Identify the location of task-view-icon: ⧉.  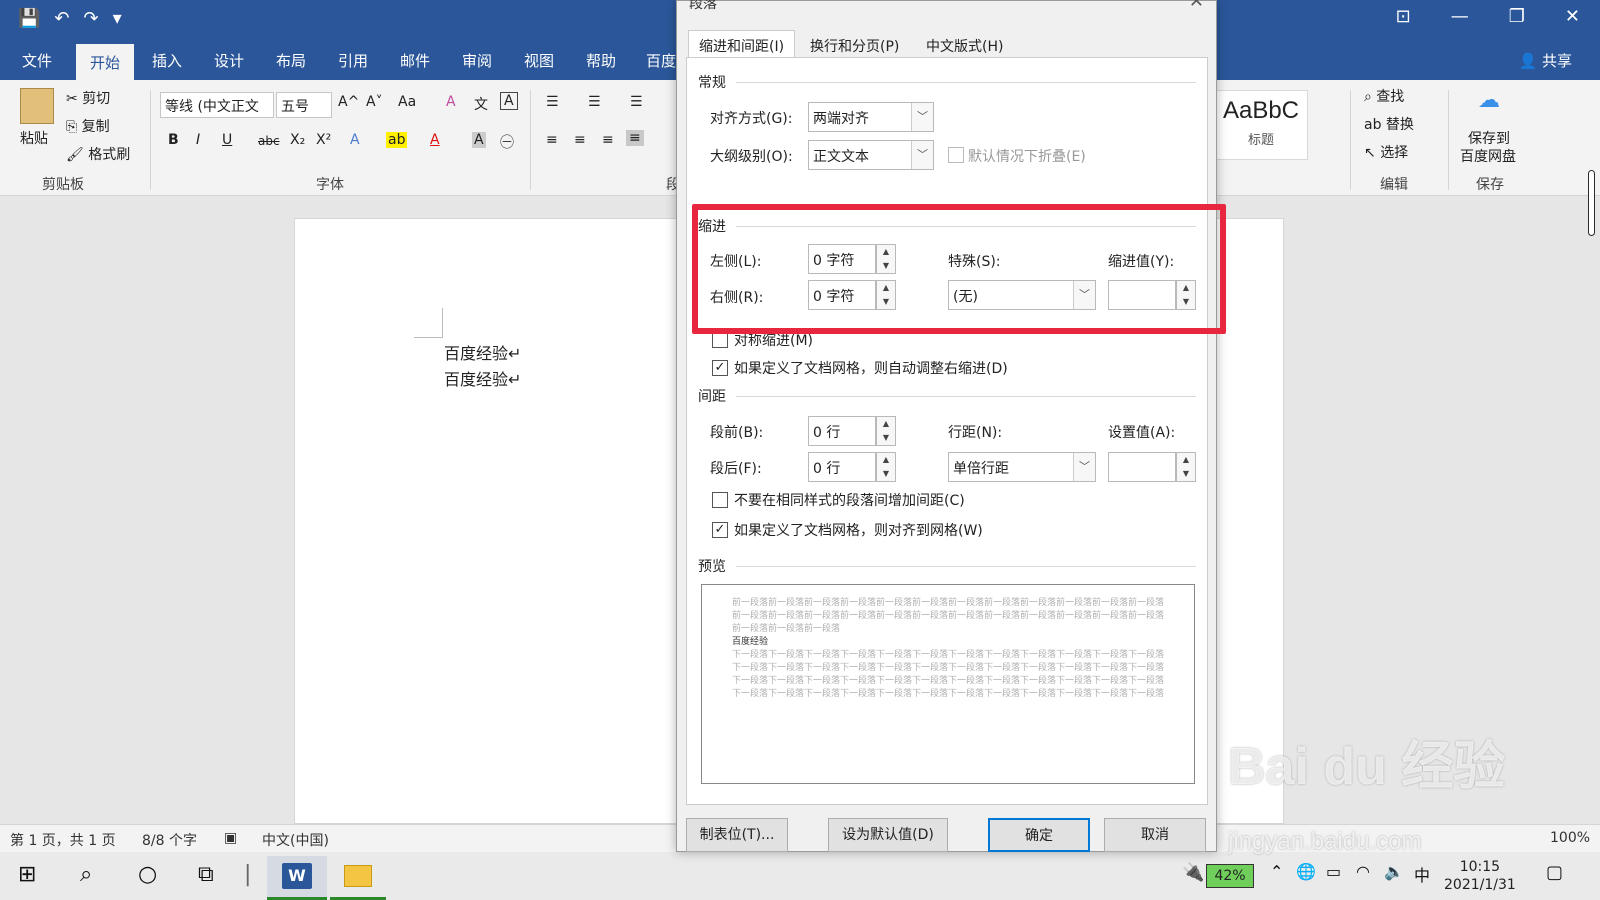
(206, 874).